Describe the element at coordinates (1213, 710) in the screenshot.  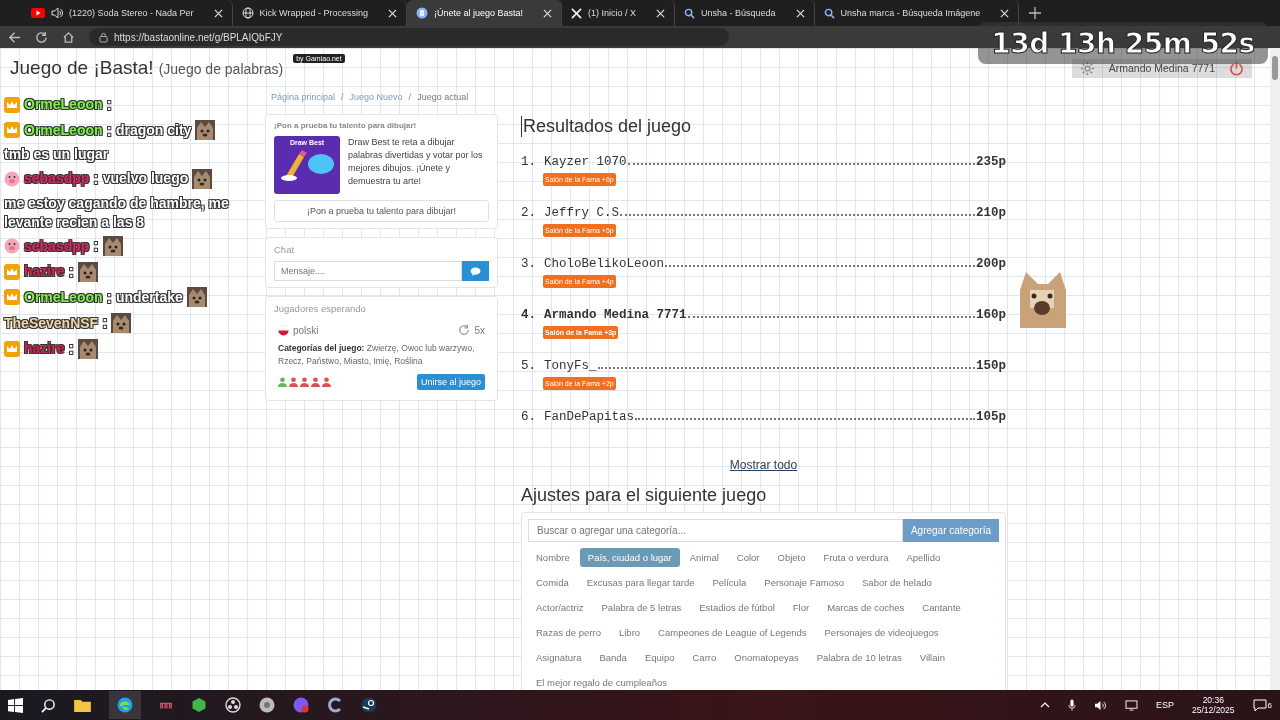
I see `clock-date: 25/12/2025` at that location.